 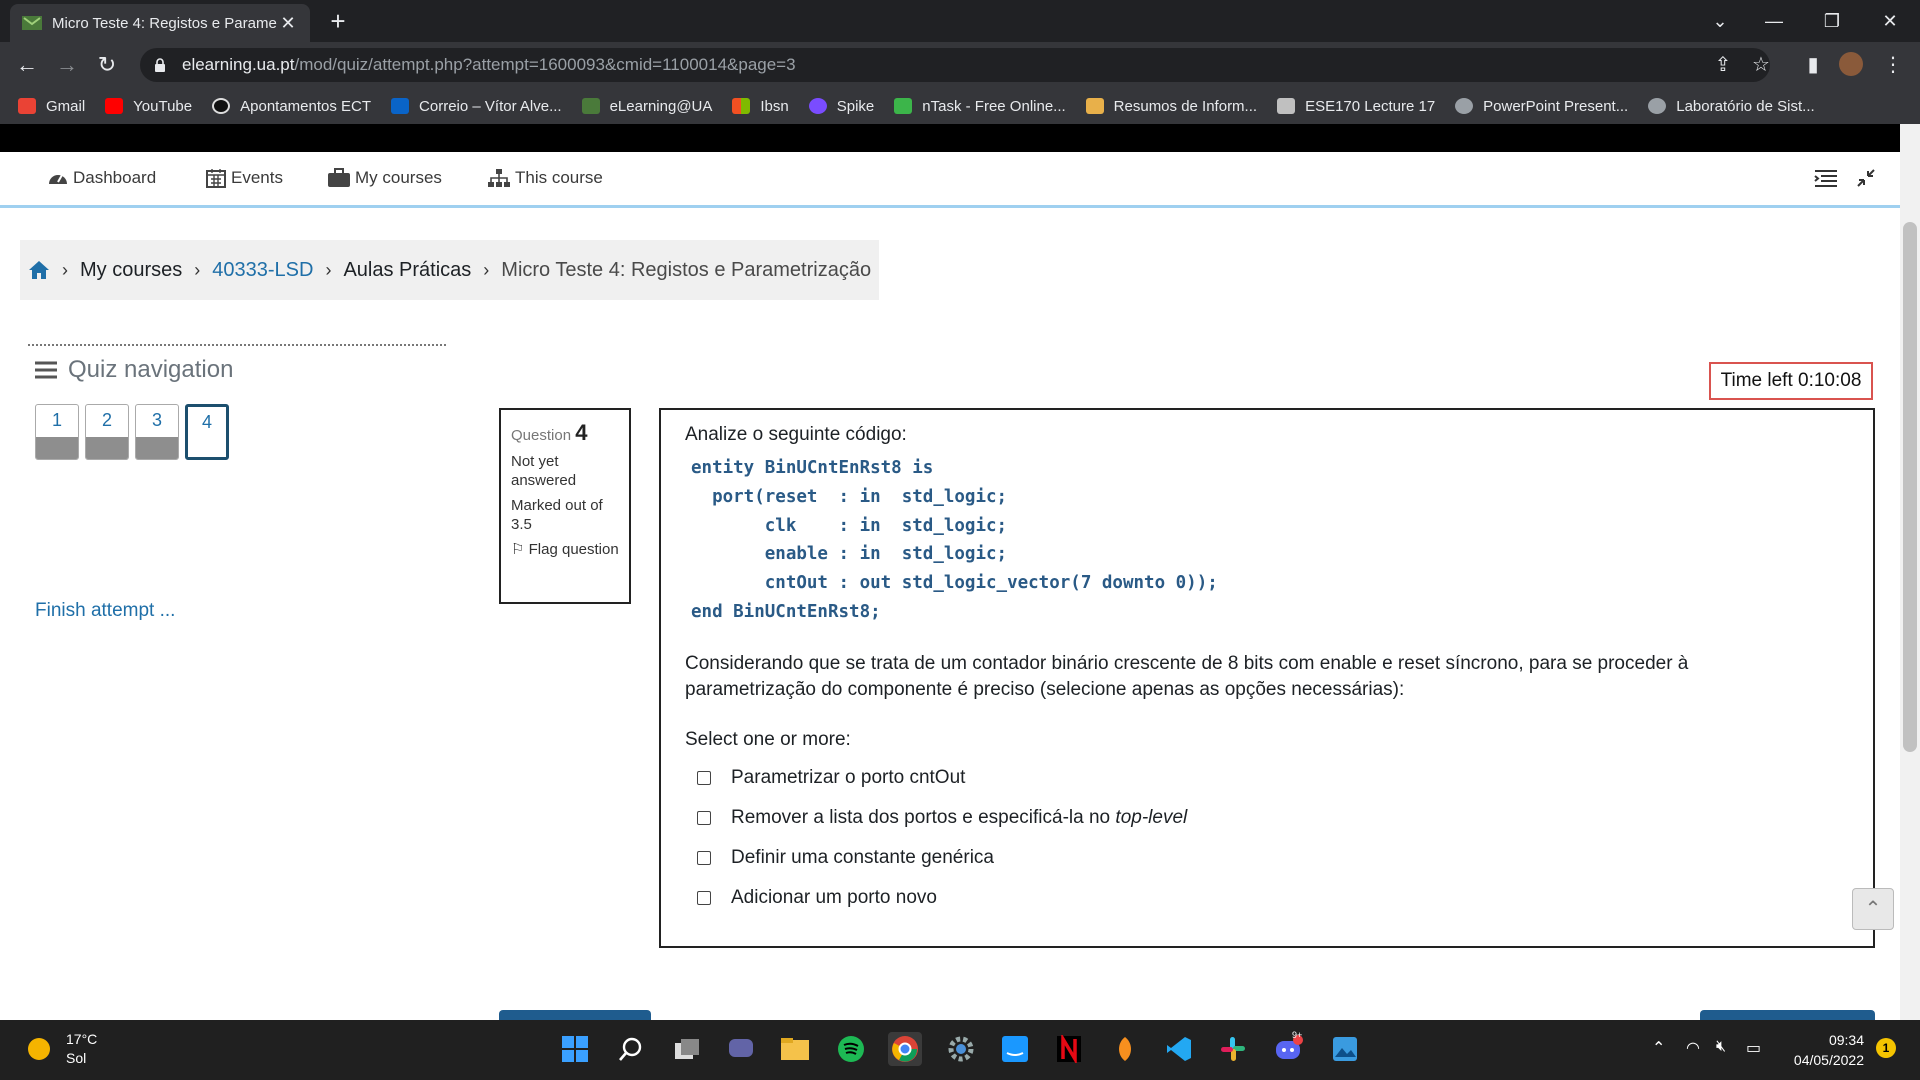 What do you see at coordinates (62, 1049) in the screenshot?
I see `weather-widget: 17°C Sol` at bounding box center [62, 1049].